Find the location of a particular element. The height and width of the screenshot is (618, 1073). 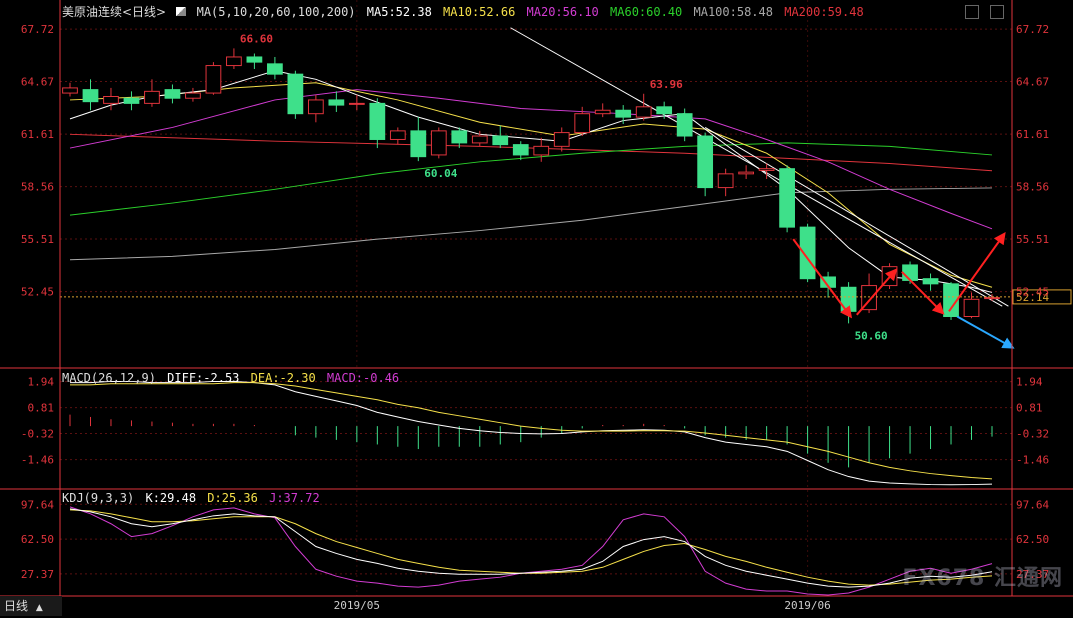

caret-up-icon: ▲ is located at coordinates (39, 608).